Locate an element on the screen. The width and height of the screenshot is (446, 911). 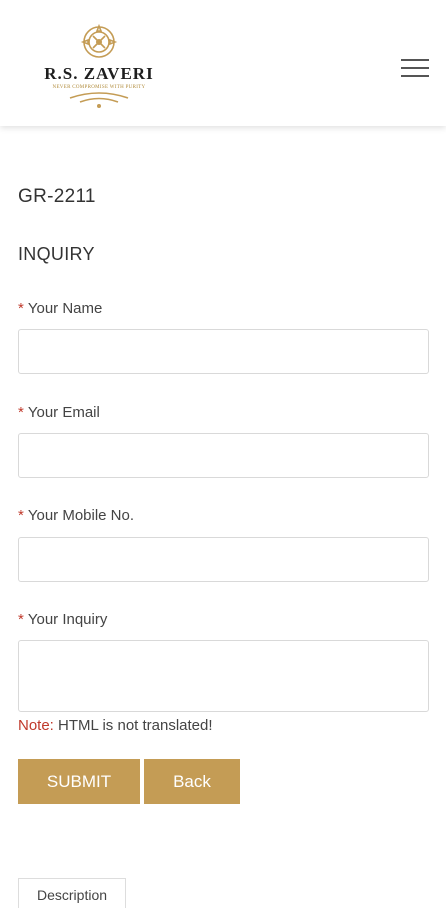
email-field is located at coordinates (223, 455).